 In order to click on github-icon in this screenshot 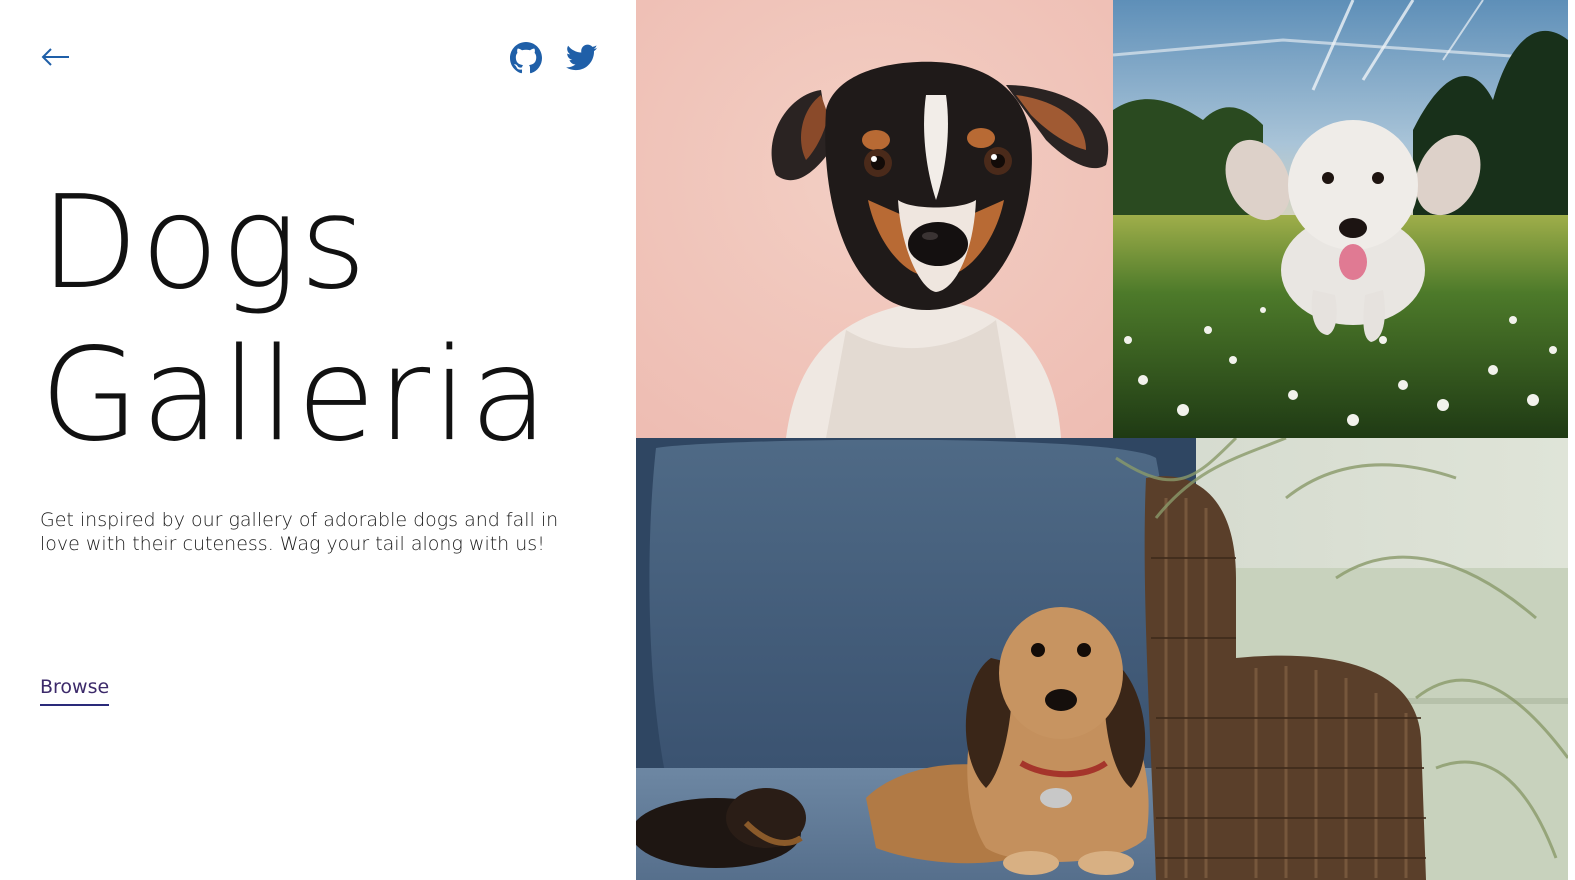, I will do `click(526, 58)`.